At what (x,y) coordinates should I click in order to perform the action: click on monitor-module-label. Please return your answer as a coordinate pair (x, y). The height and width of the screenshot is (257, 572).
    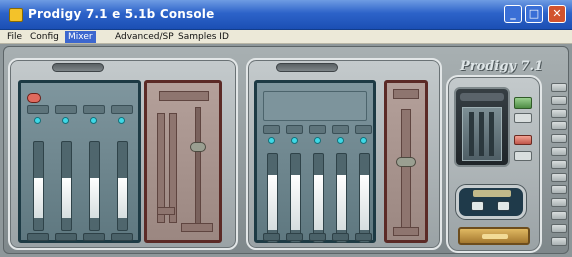
    Looking at the image, I should click on (482, 97).